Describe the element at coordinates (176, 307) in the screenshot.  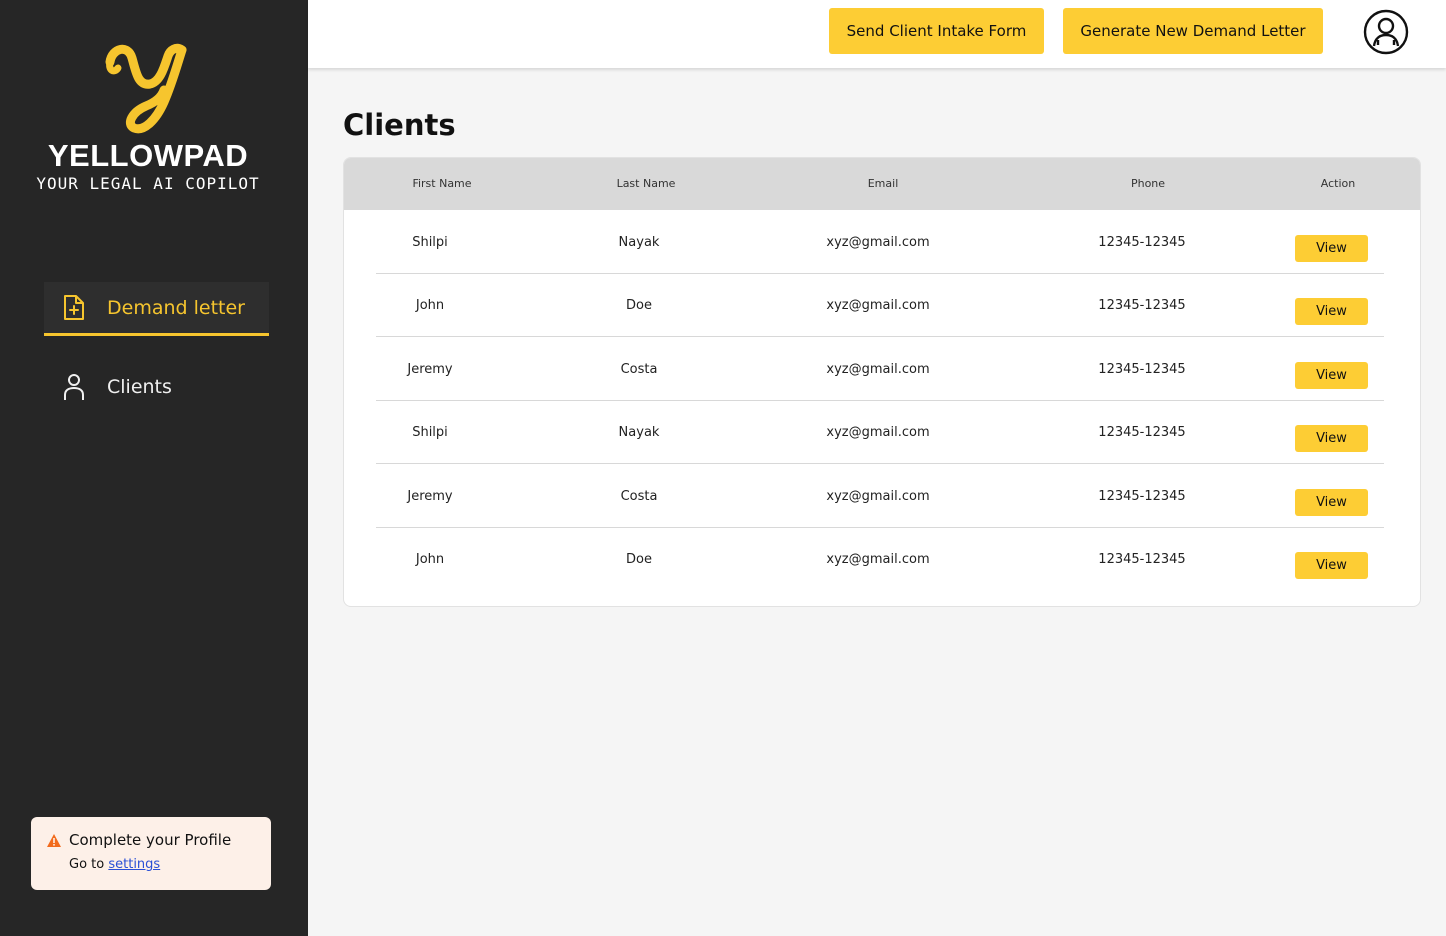
I see `sidebar-item-label: Demand letter` at that location.